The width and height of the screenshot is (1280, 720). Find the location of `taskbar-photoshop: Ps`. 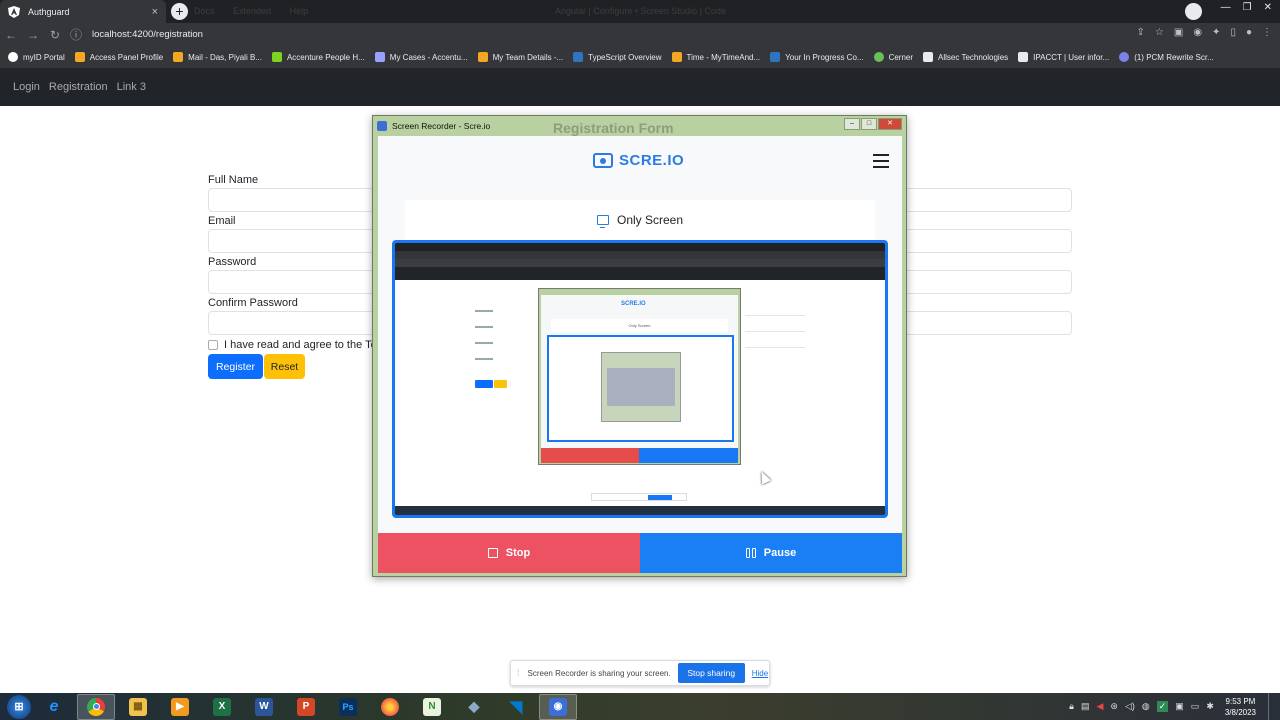

taskbar-photoshop: Ps is located at coordinates (348, 707).